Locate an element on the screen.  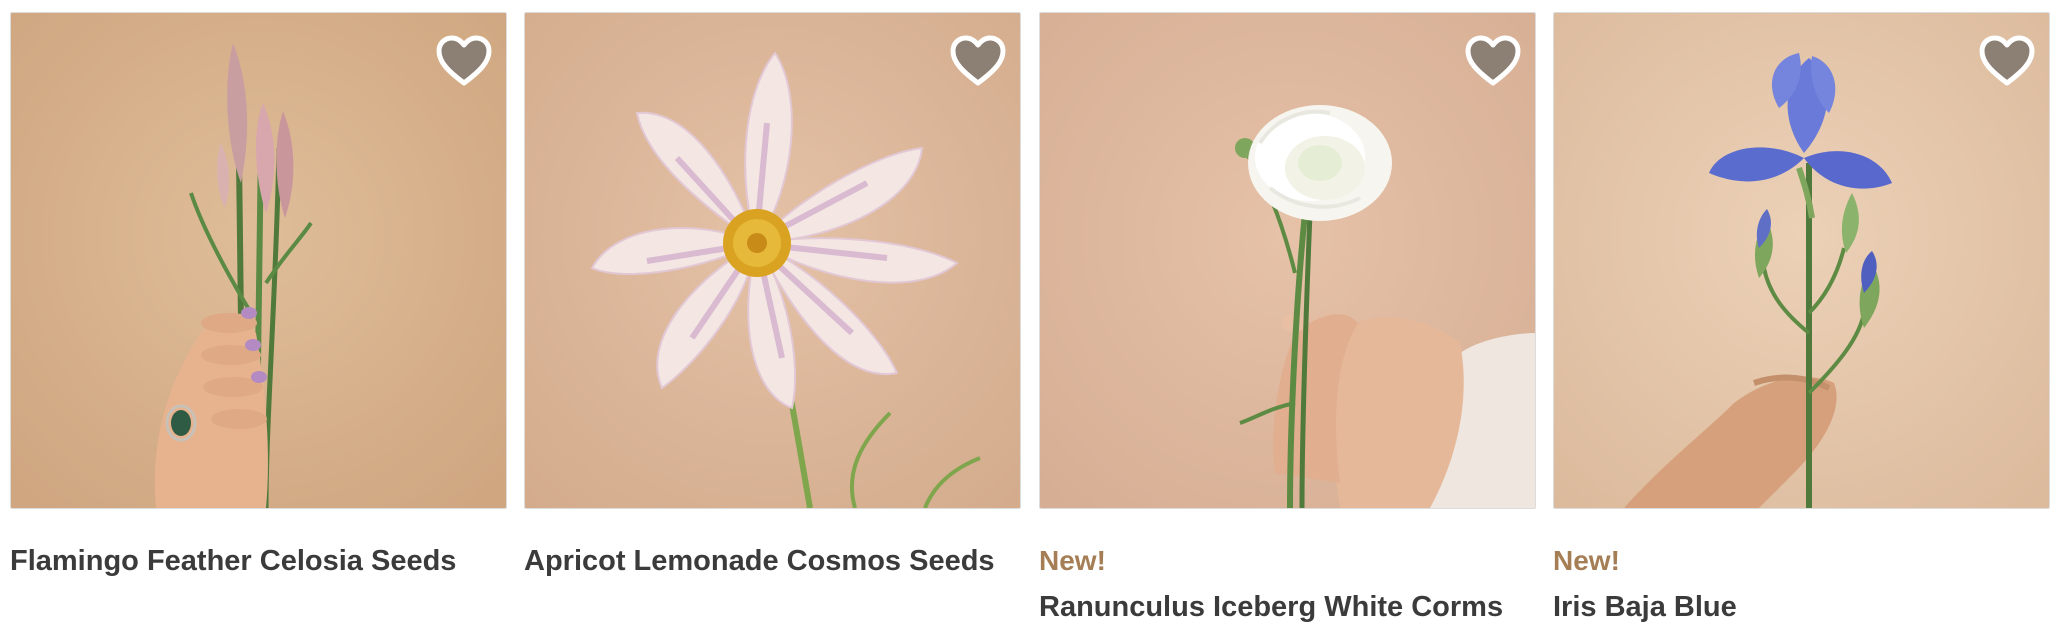
product-meta: Apricot Lemonade Cosmos Seeds is located at coordinates (772, 561).